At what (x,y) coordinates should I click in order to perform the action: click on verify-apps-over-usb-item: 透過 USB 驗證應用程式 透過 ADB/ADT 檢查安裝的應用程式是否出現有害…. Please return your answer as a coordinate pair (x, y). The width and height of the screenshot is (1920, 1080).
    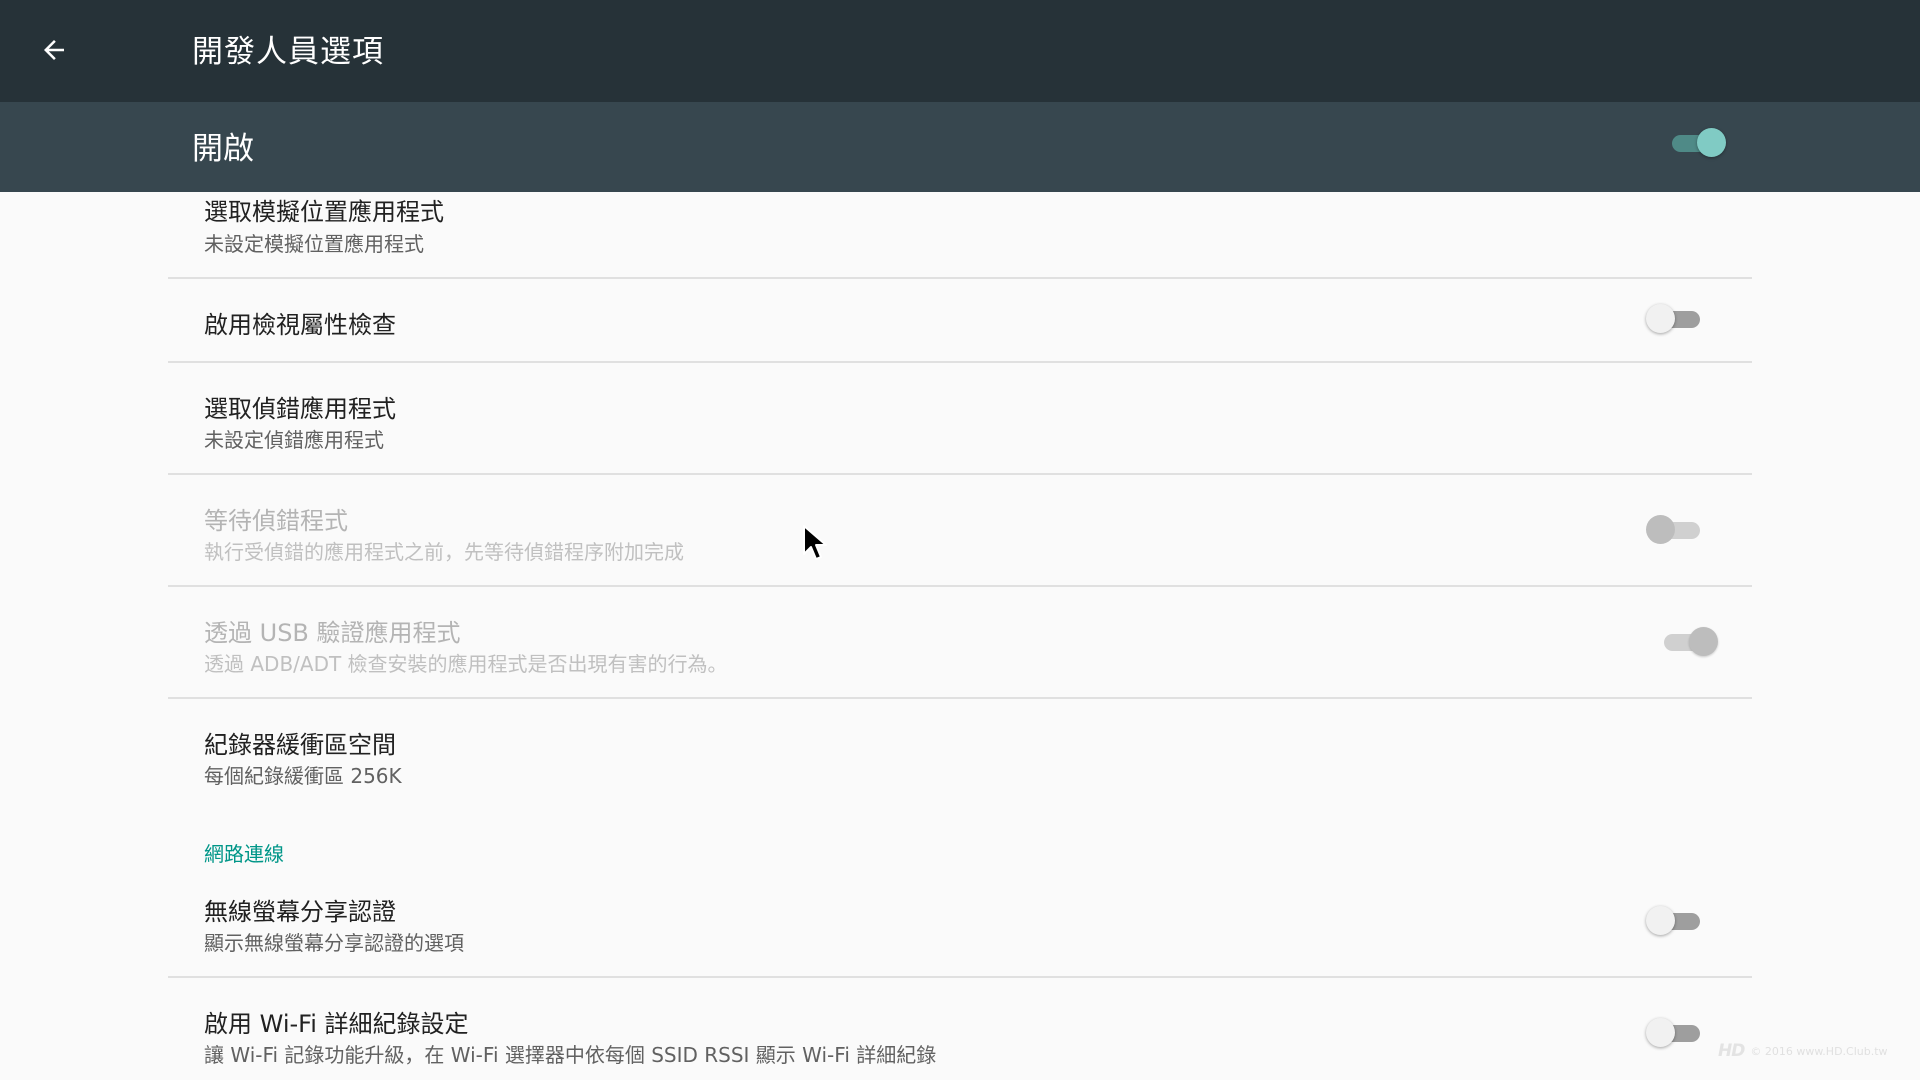
    Looking at the image, I should click on (960, 642).